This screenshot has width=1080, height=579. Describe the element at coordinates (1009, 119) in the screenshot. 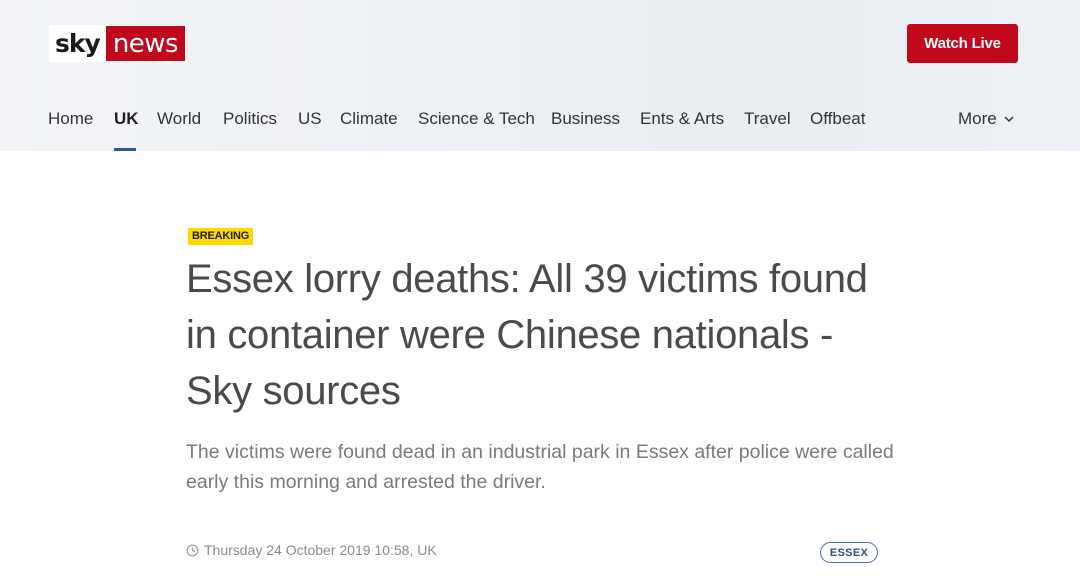

I see `chevron-down-icon` at that location.